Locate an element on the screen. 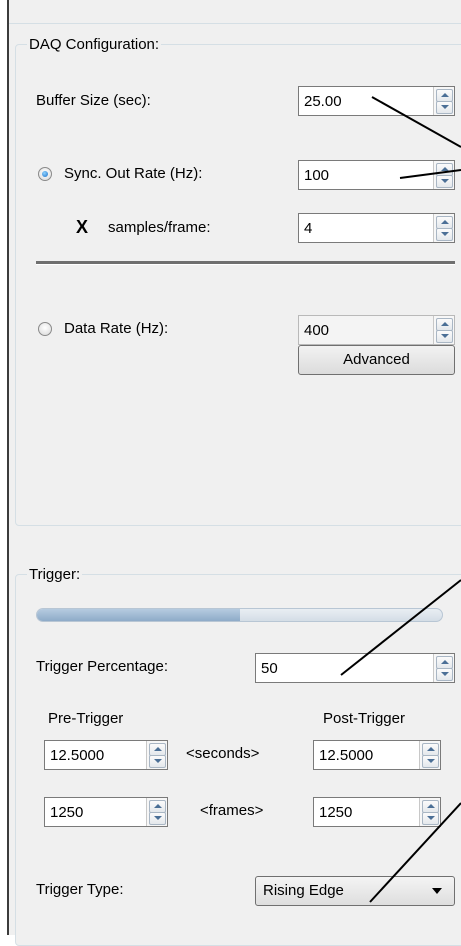 The width and height of the screenshot is (461, 946). callout-line-sync is located at coordinates (430, 174).